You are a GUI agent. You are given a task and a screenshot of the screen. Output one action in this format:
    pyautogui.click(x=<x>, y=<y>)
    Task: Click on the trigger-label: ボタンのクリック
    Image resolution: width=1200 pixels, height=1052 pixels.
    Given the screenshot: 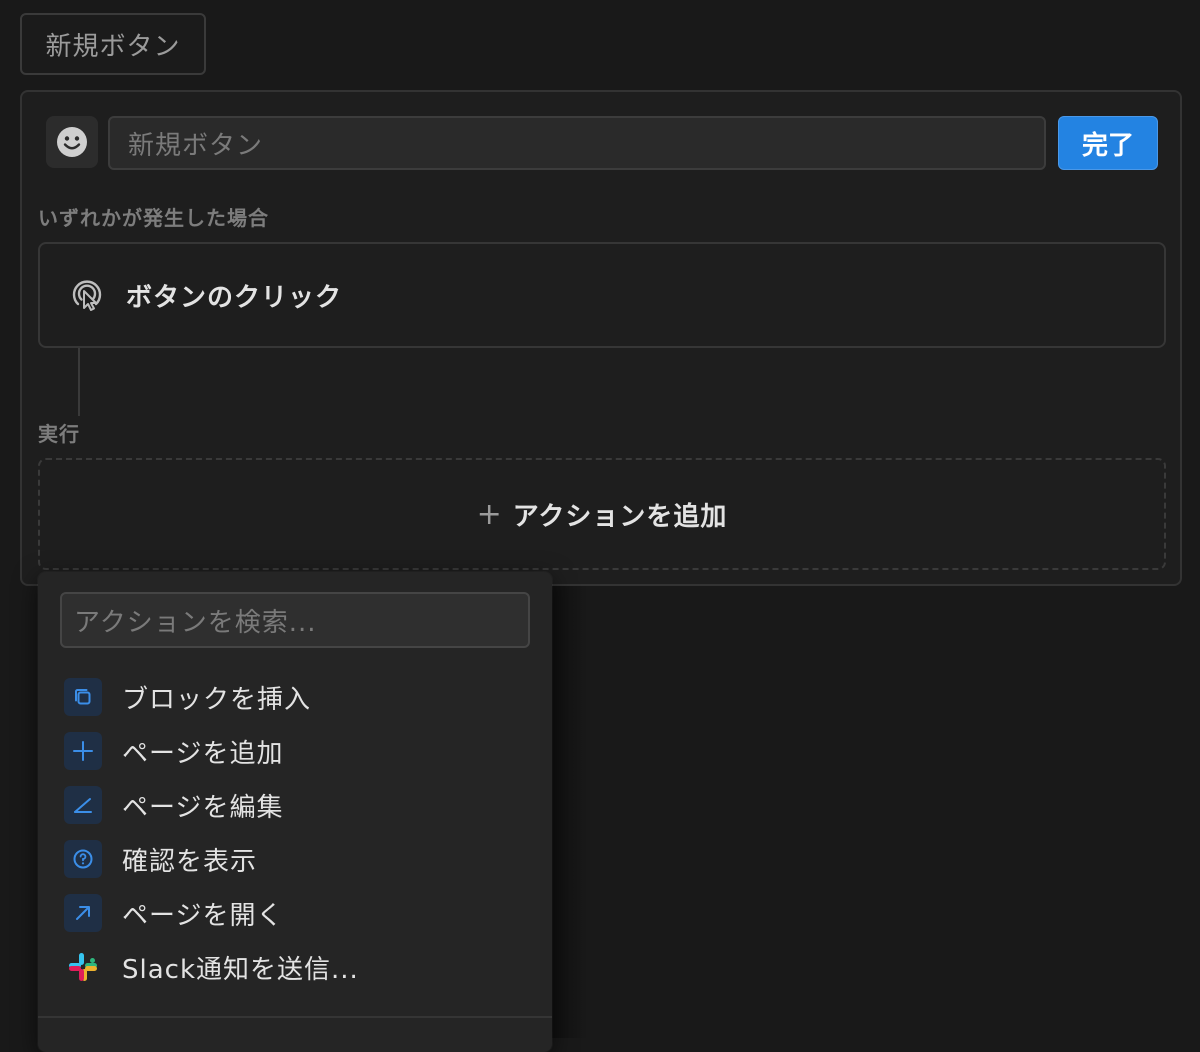 What is the action you would take?
    pyautogui.click(x=234, y=297)
    